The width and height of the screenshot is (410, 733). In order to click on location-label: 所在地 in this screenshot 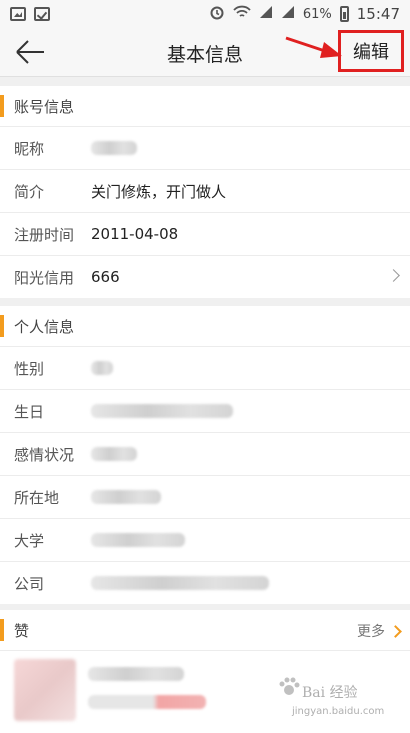, I will do `click(37, 497)`.